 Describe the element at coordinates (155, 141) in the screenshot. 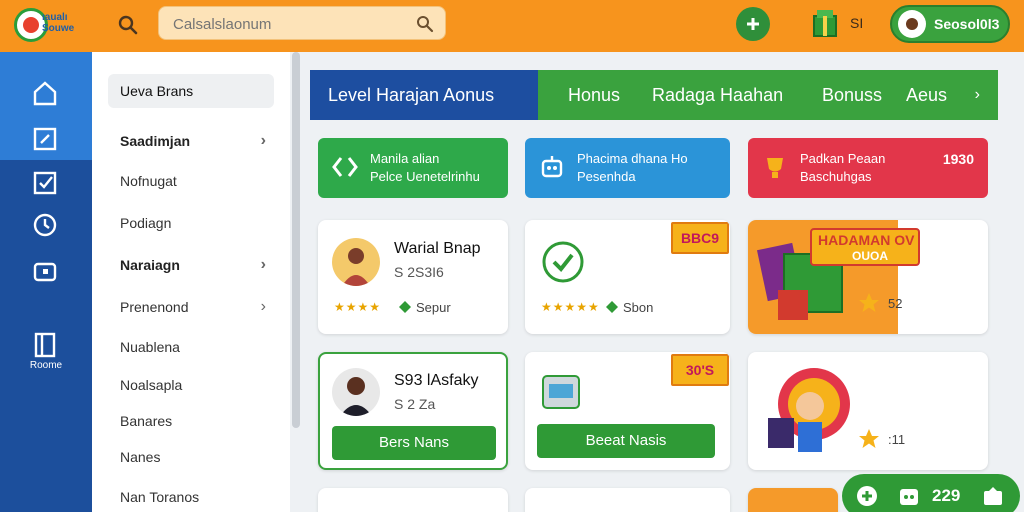

I see `sidebar-item-label: Saadimjan` at that location.